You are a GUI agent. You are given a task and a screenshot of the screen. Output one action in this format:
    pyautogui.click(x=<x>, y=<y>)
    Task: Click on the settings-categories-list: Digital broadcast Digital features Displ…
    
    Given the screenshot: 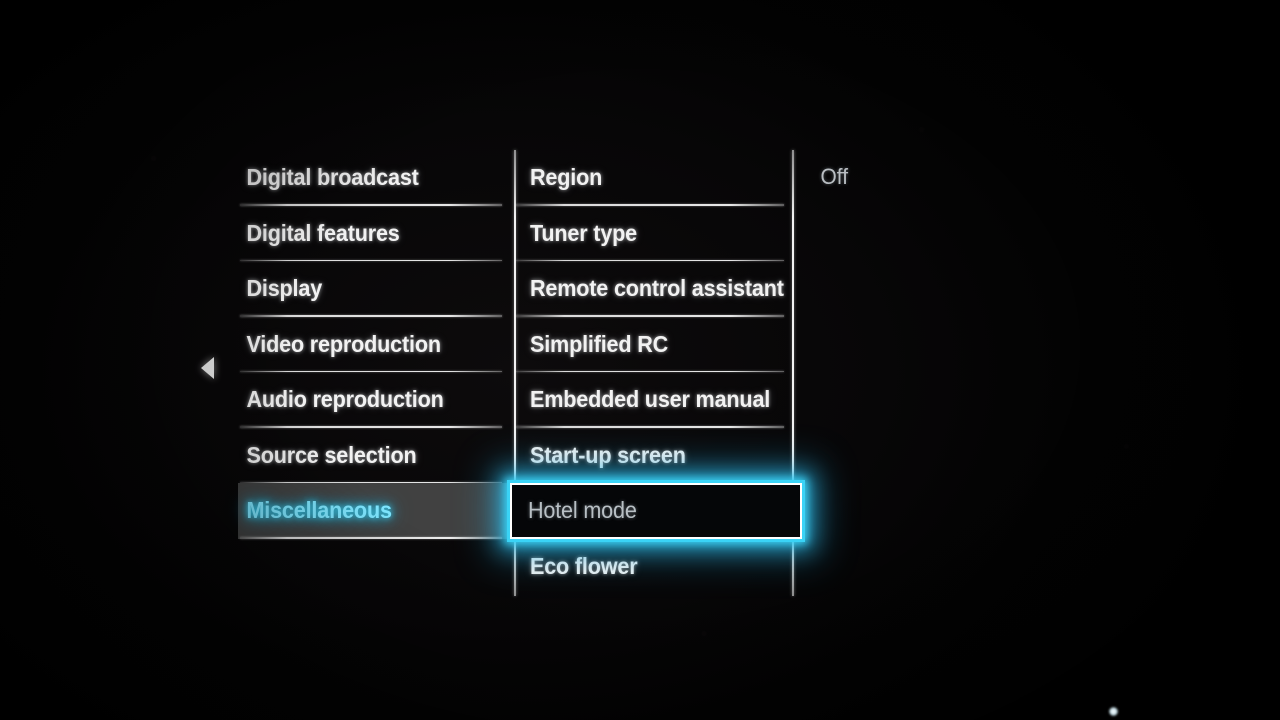 What is the action you would take?
    pyautogui.click(x=376, y=344)
    